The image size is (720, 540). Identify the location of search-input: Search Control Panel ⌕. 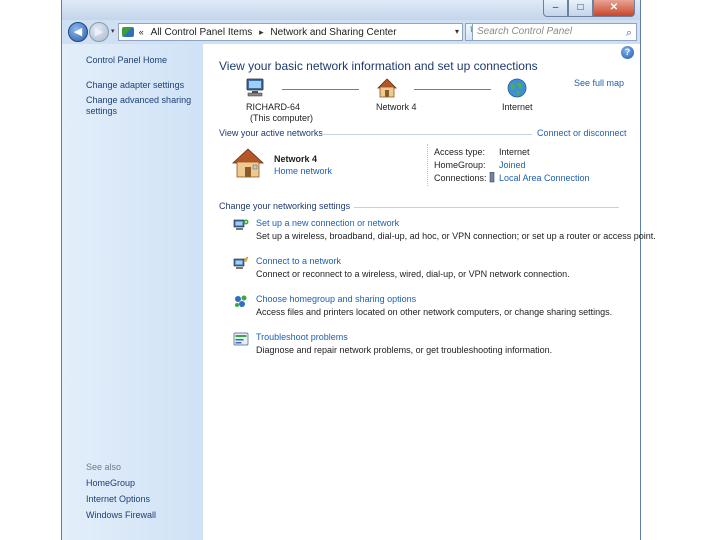
(554, 32).